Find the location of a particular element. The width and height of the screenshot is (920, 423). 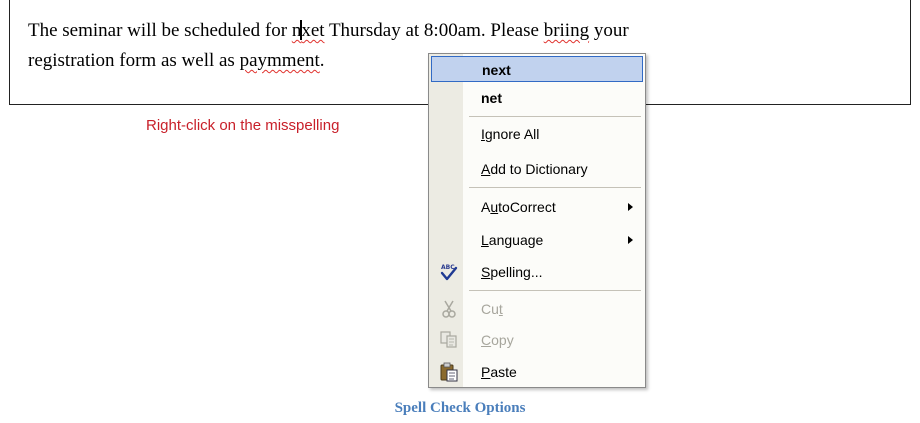

mnemonic: S is located at coordinates (486, 272).